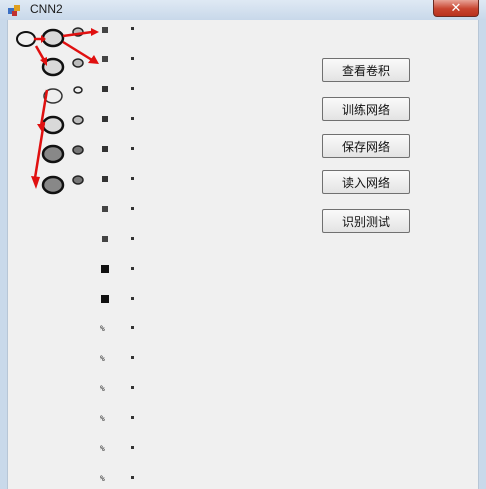  What do you see at coordinates (26, 39) in the screenshot?
I see `input-digit-image` at bounding box center [26, 39].